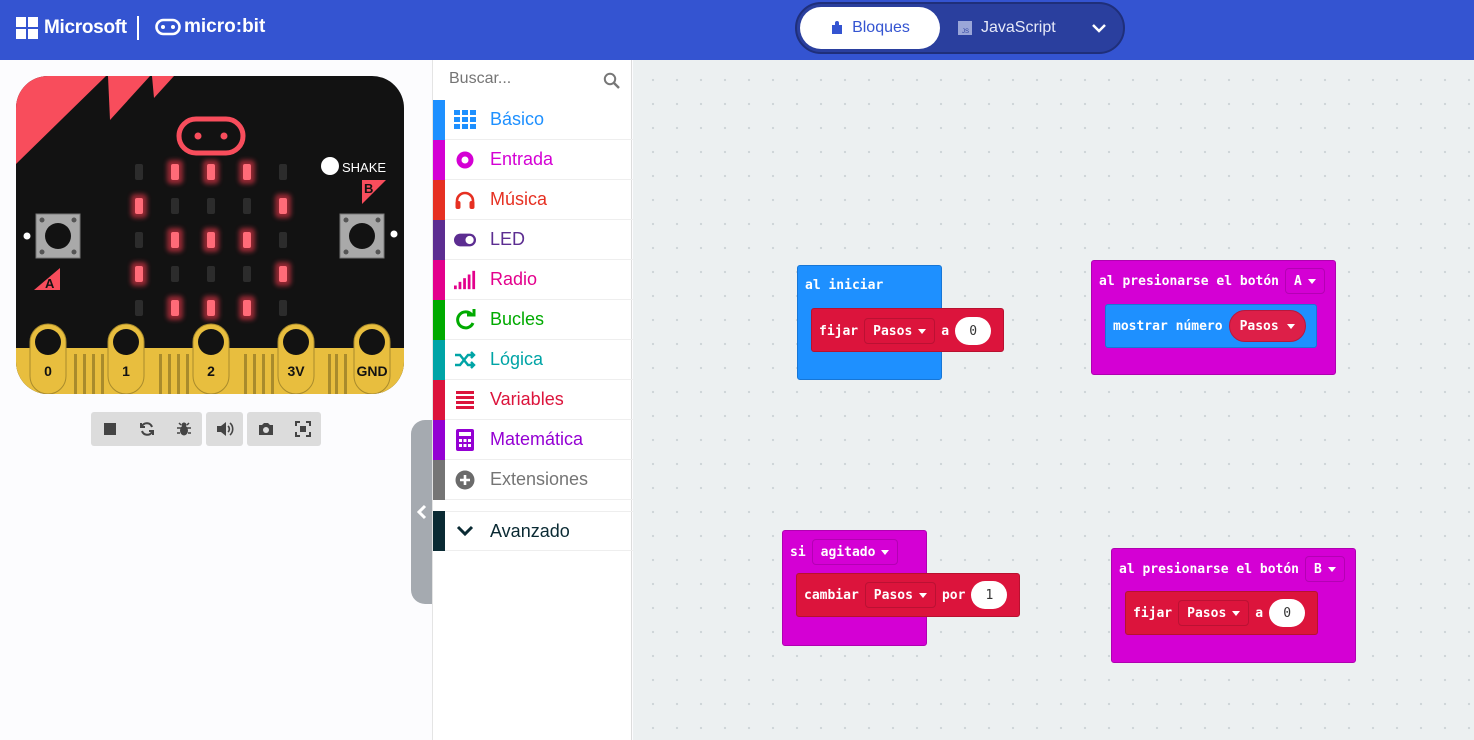  What do you see at coordinates (465, 480) in the screenshot?
I see `plus-circle-icon` at bounding box center [465, 480].